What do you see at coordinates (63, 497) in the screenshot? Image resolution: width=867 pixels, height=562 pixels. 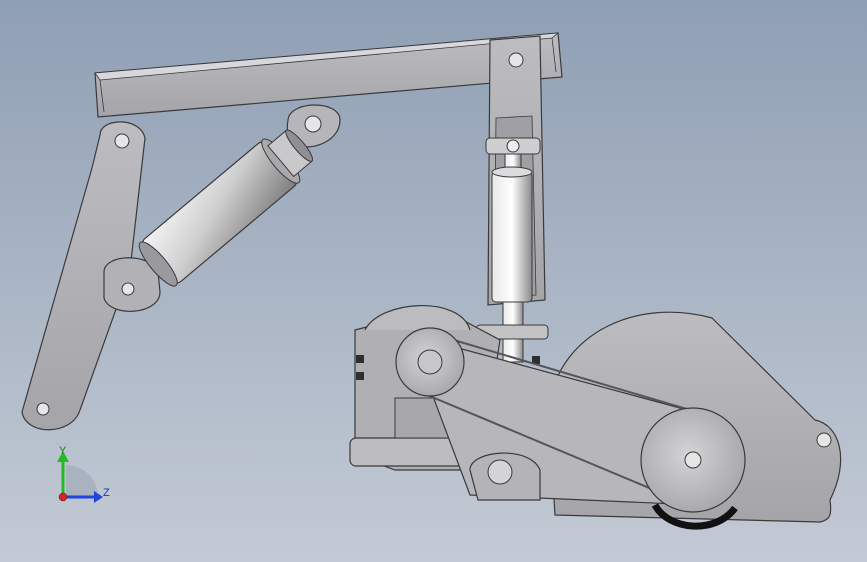 I see `x-axis-origin` at bounding box center [63, 497].